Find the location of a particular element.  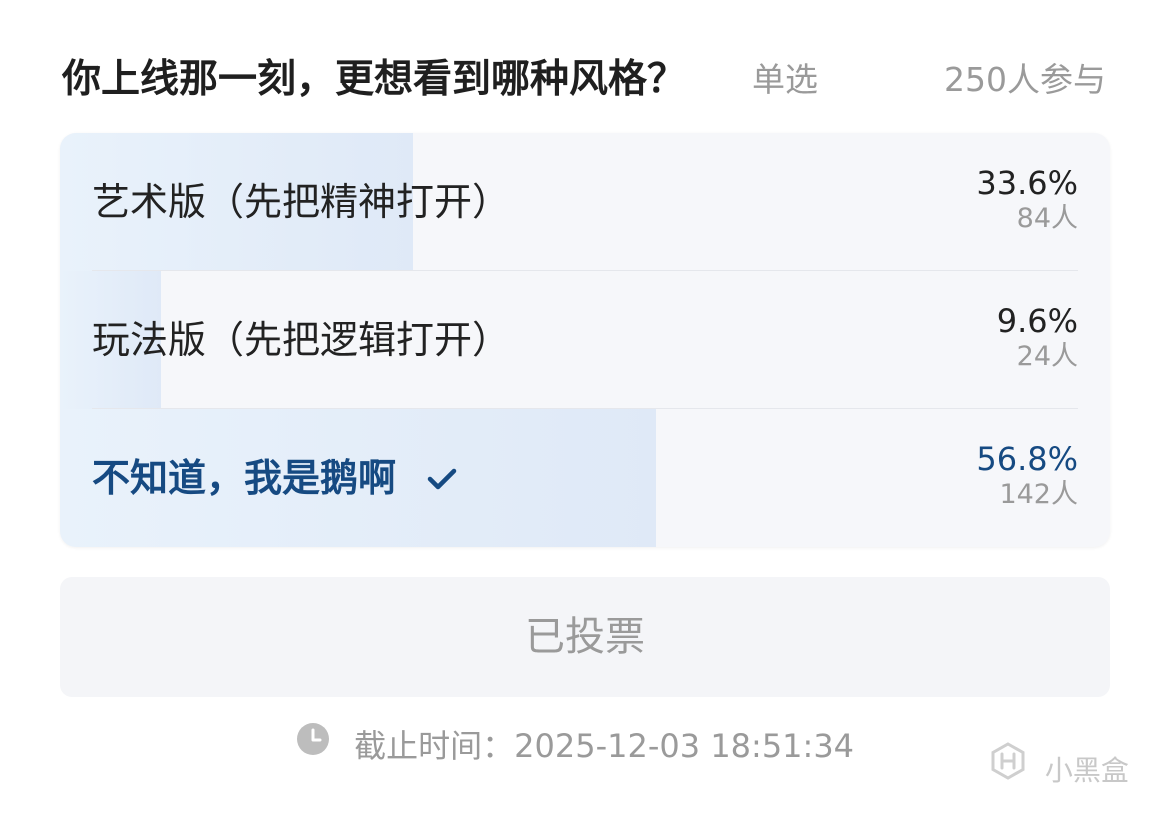

poll-header: 你上线那一刻，更想看到哪种风格？ 单选 250人参与 is located at coordinates (586, 80).